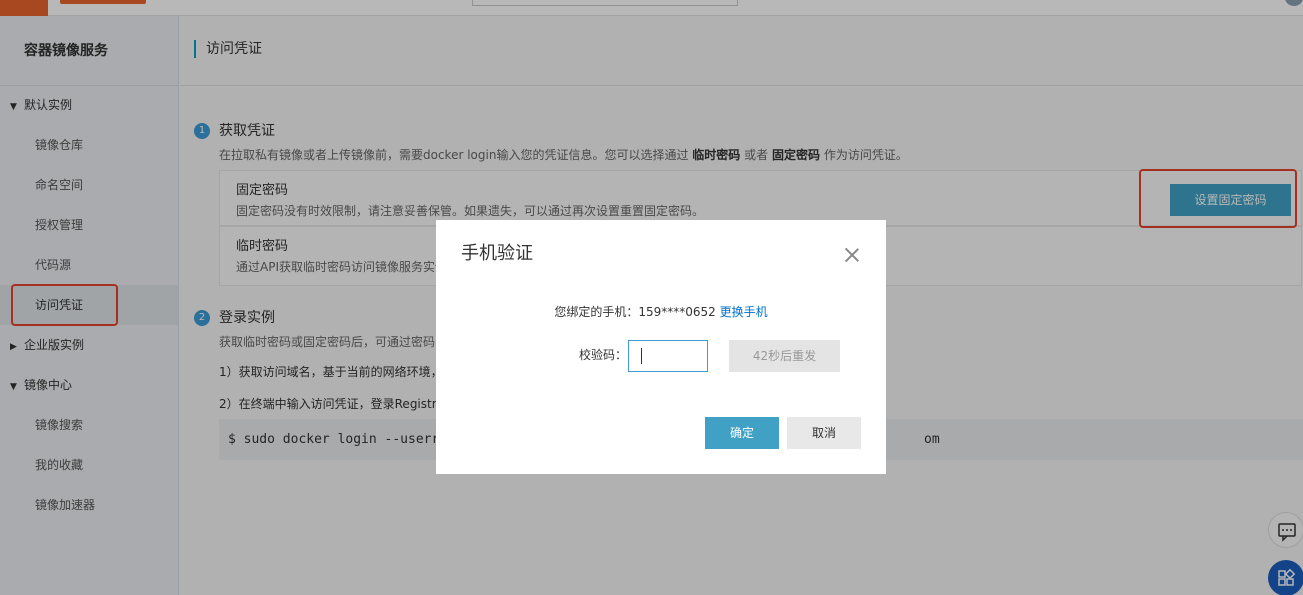 This screenshot has height=595, width=1303. Describe the element at coordinates (742, 433) in the screenshot. I see `confirm-button: 确定` at that location.